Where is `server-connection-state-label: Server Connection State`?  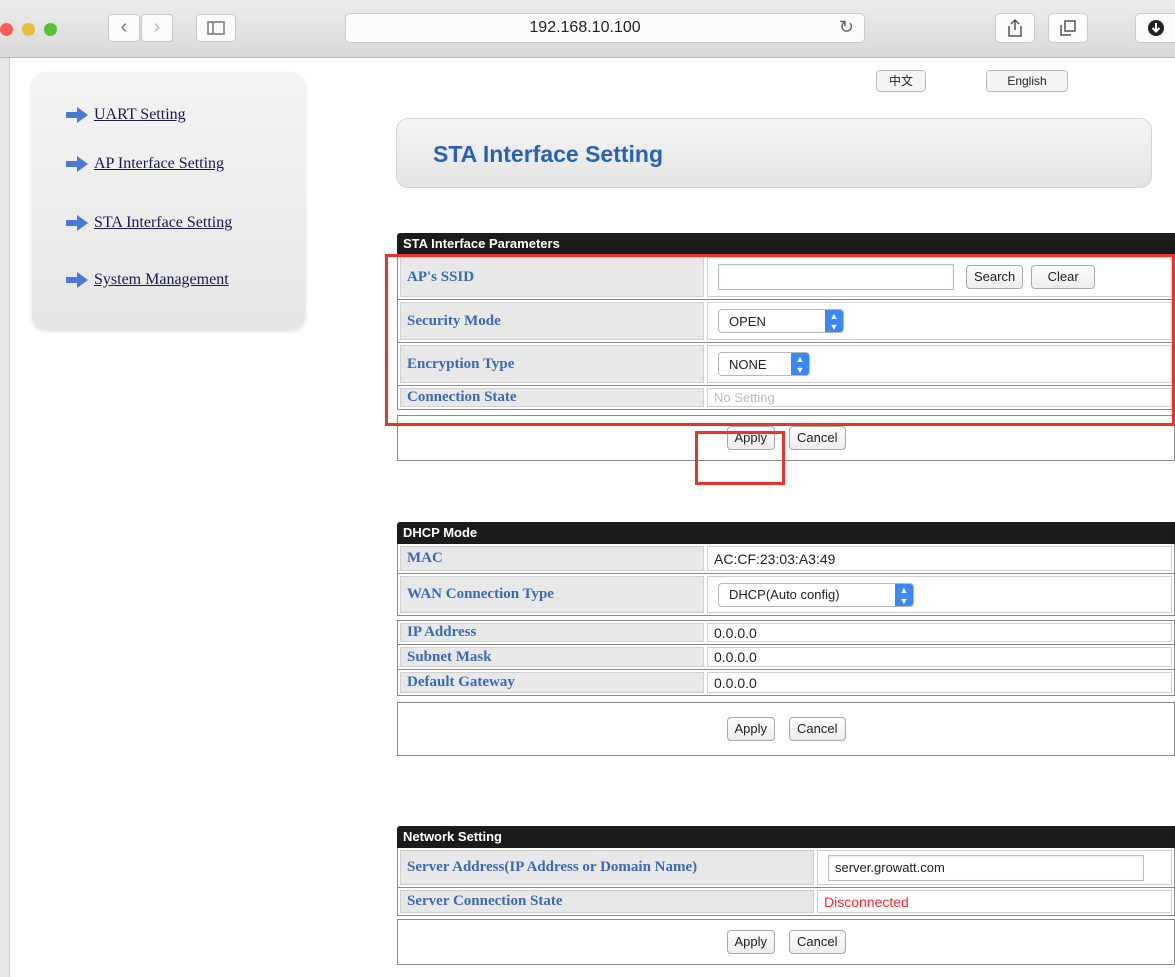
server-connection-state-label: Server Connection State is located at coordinates (607, 901).